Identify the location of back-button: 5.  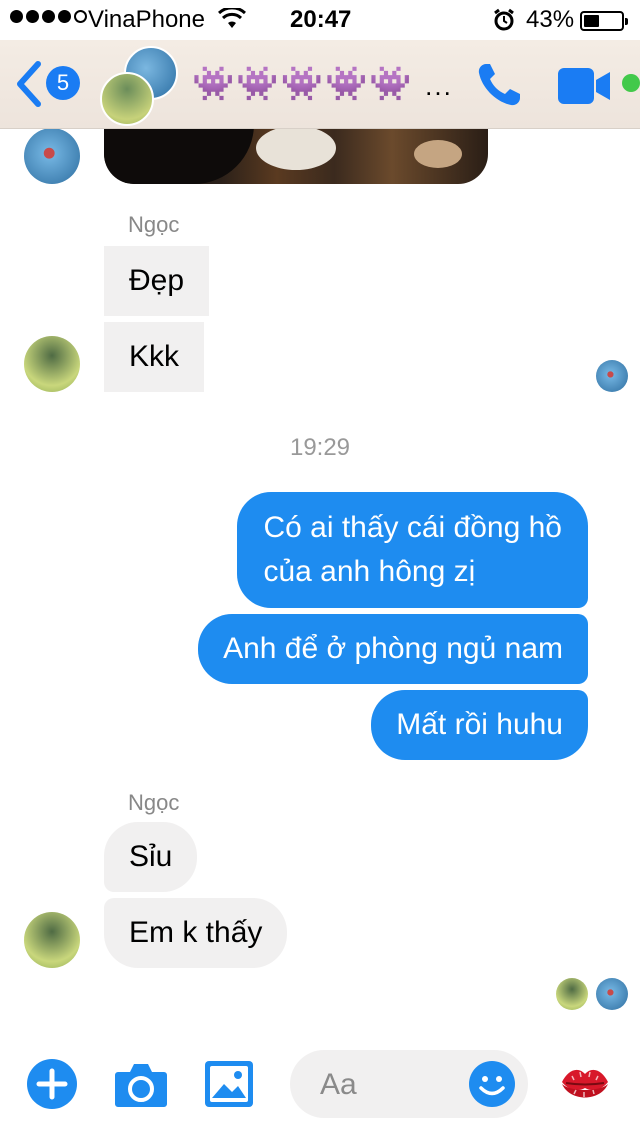
(47, 84).